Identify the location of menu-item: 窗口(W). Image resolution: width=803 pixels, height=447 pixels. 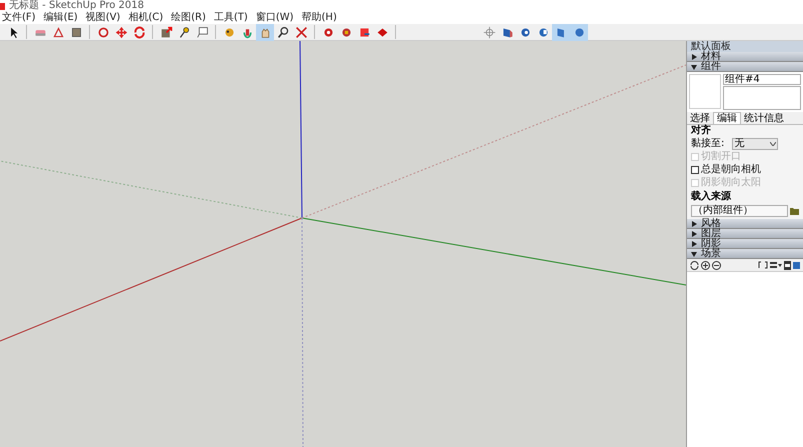
(275, 18).